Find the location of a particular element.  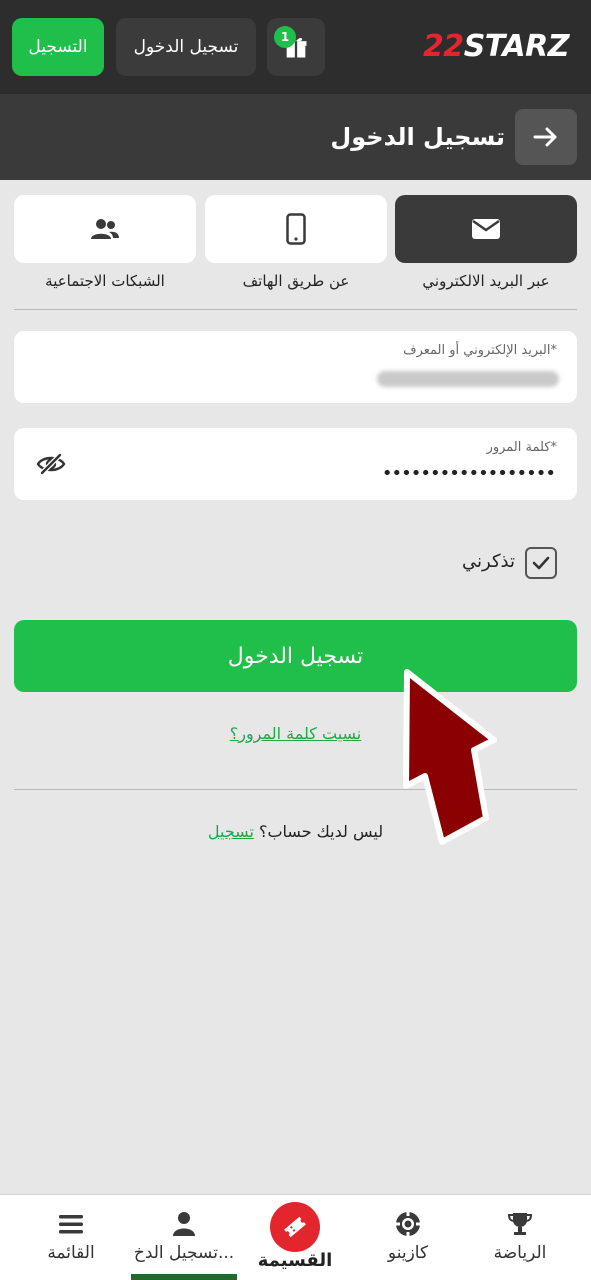

email-value-redacted is located at coordinates (468, 379).